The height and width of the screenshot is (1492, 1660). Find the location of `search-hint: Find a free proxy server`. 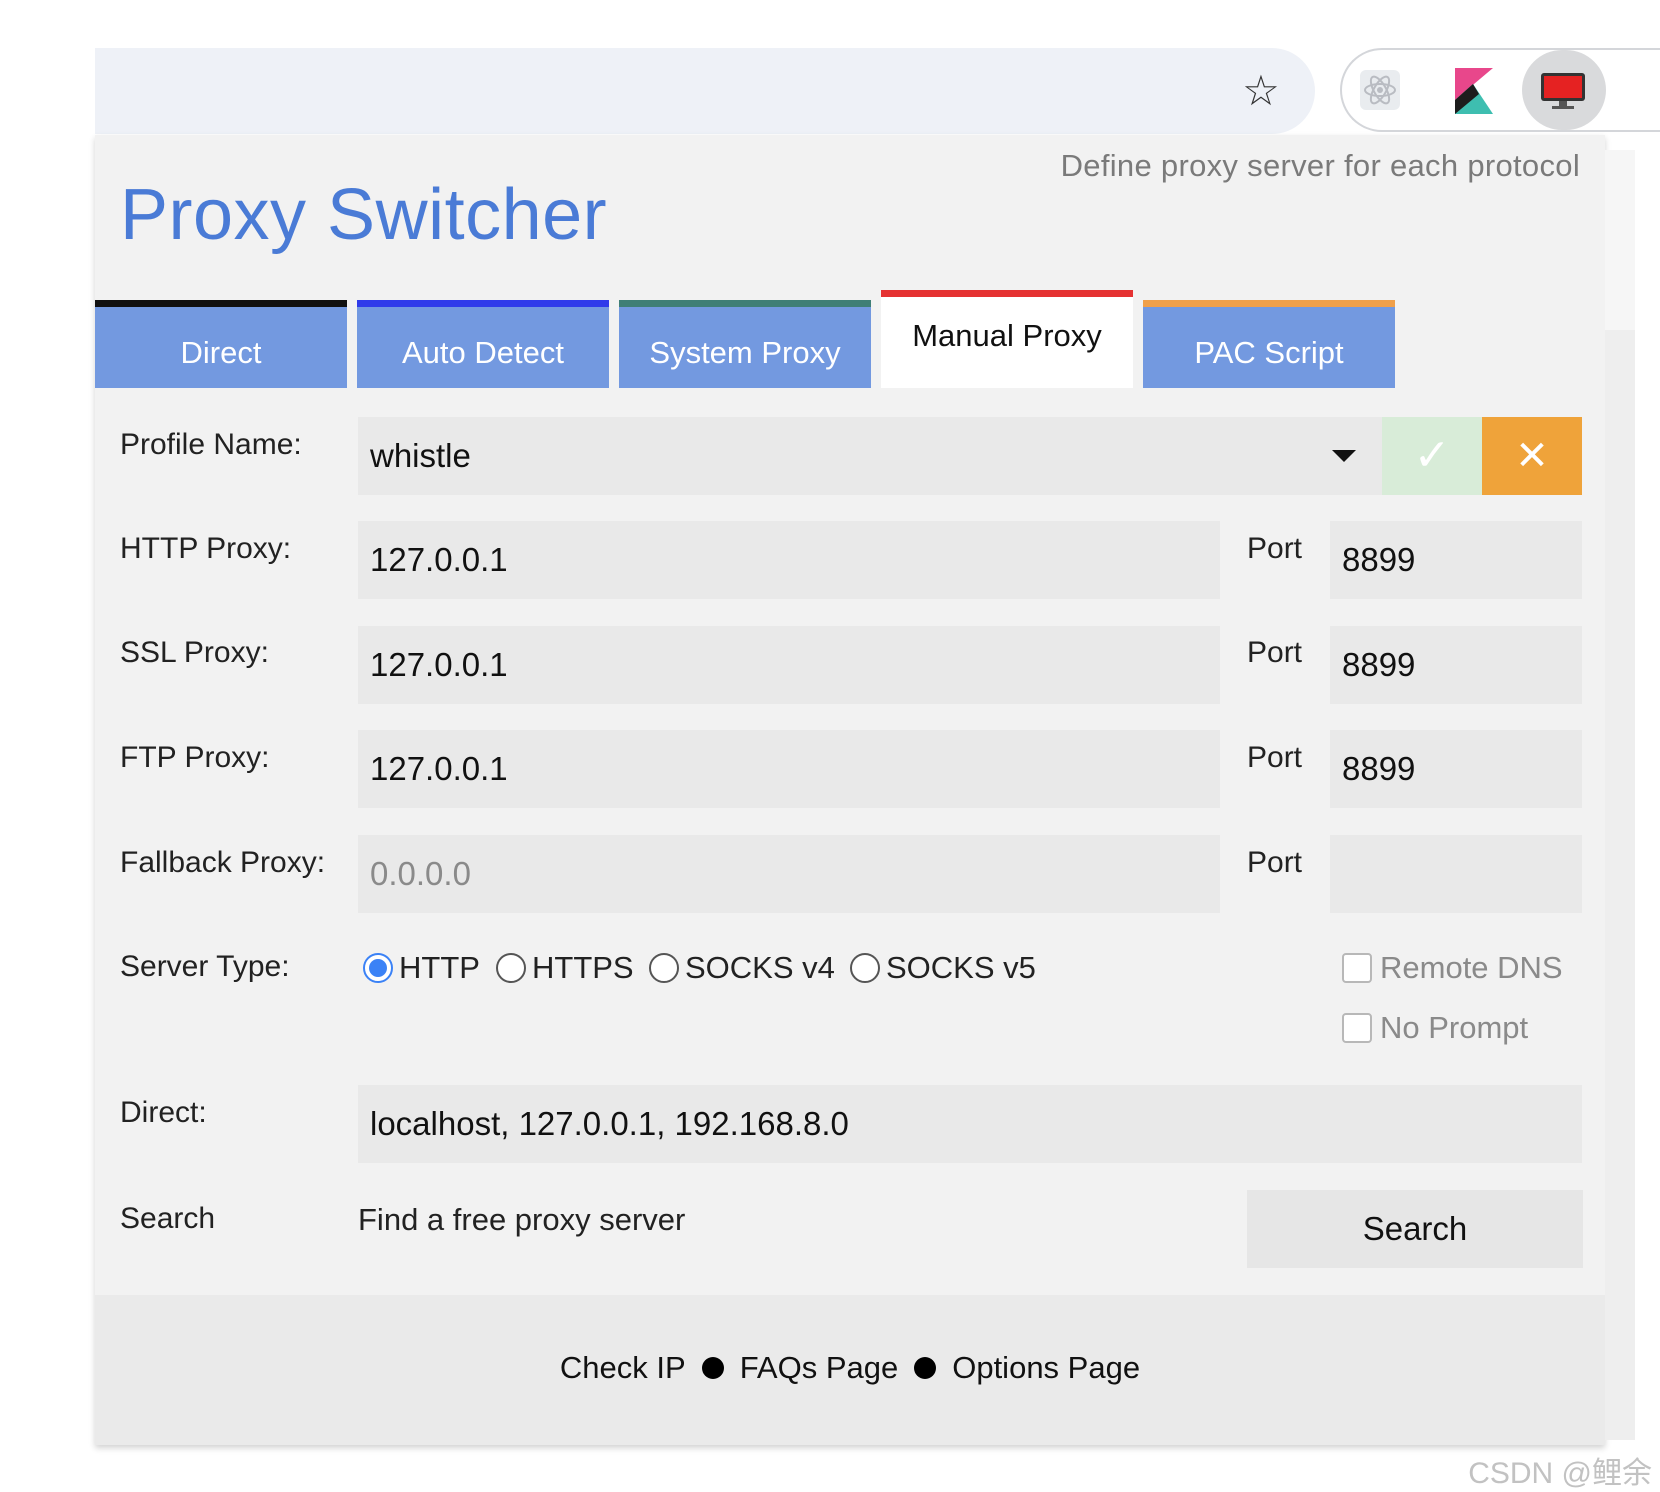

search-hint: Find a free proxy server is located at coordinates (522, 1219).